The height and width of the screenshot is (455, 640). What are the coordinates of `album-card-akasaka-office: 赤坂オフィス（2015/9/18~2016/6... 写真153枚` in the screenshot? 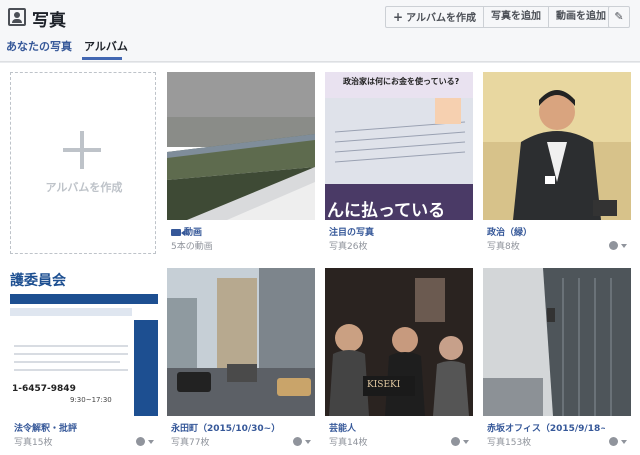 It's located at (557, 359).